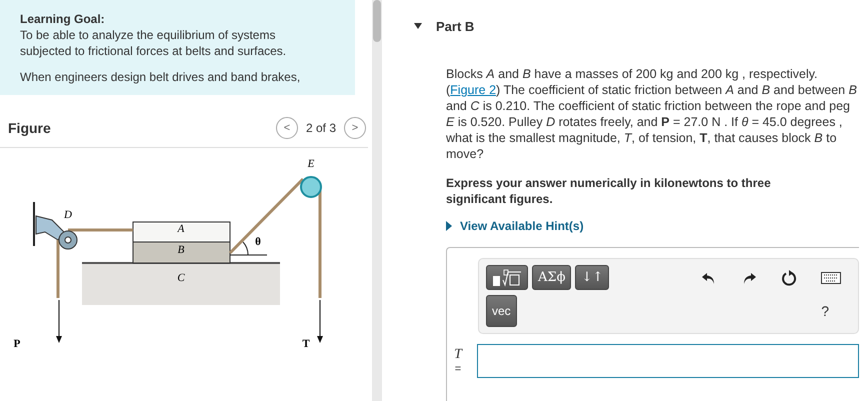  Describe the element at coordinates (592, 277) in the screenshot. I see `symbol-button: ↓↑` at that location.